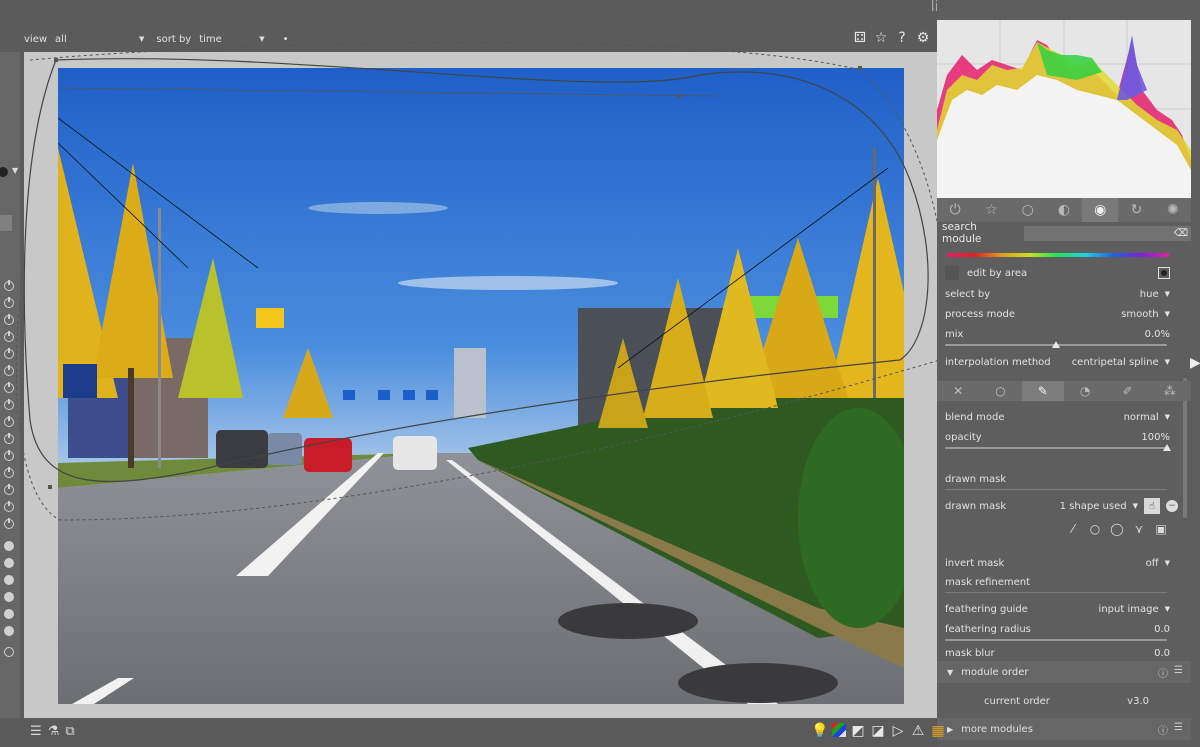 The width and height of the screenshot is (1200, 747). Describe the element at coordinates (1064, 672) in the screenshot. I see `module-order-section: ▼ module order ⓘ ☰` at that location.